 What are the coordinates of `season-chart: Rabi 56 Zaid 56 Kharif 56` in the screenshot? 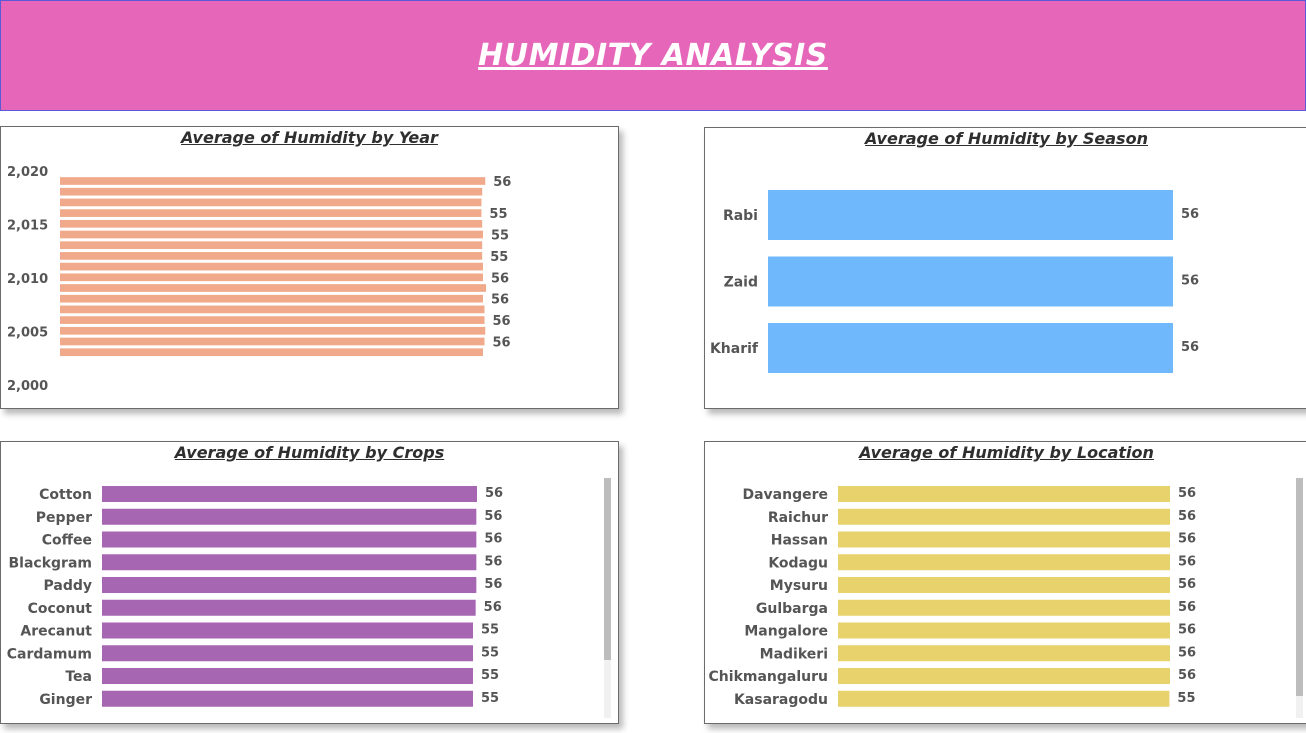 It's located at (954, 281).